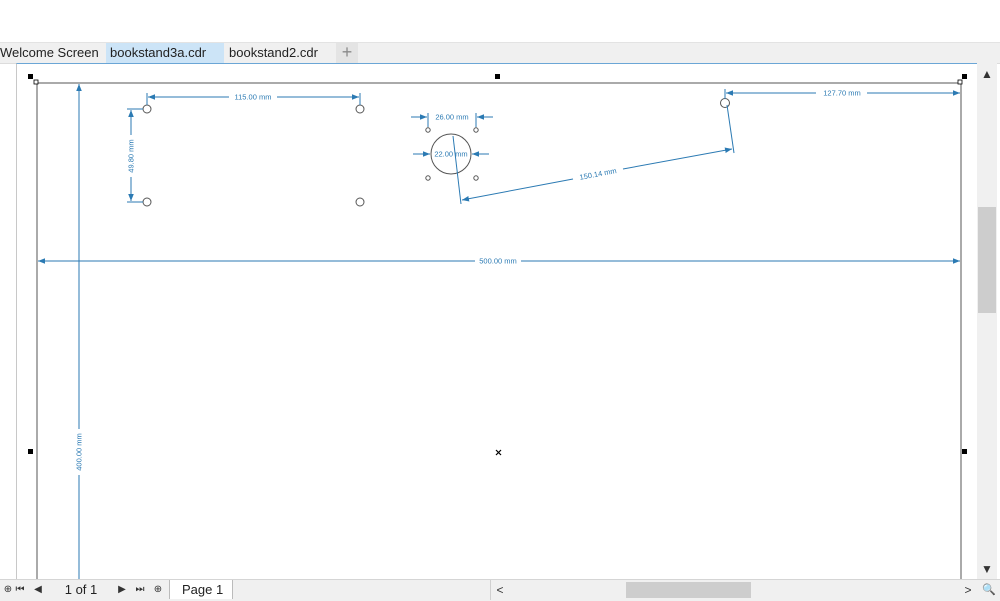  I want to click on add-page-after-icon: ⊕, so click(158, 590).